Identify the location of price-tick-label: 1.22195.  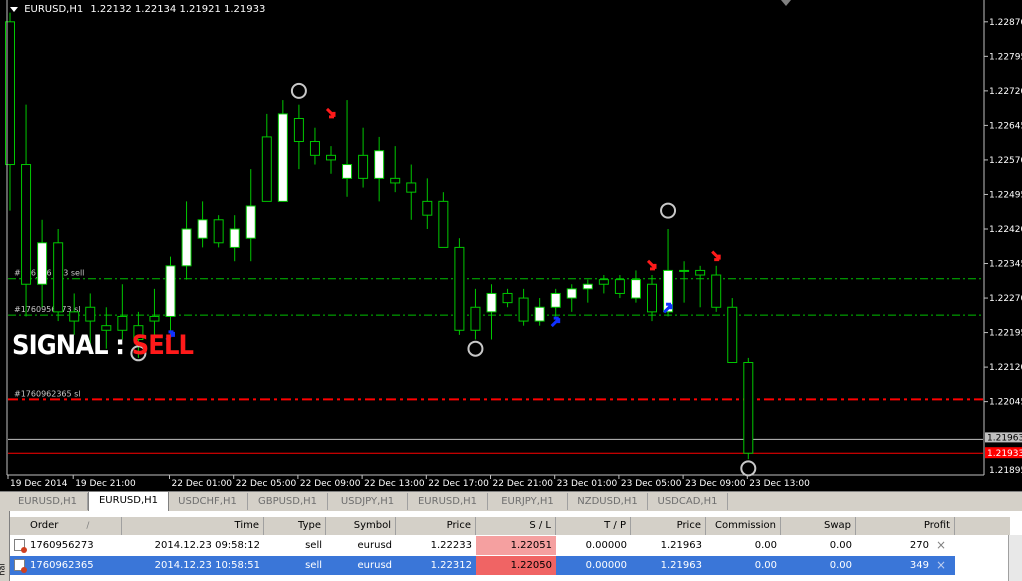
(1005, 334).